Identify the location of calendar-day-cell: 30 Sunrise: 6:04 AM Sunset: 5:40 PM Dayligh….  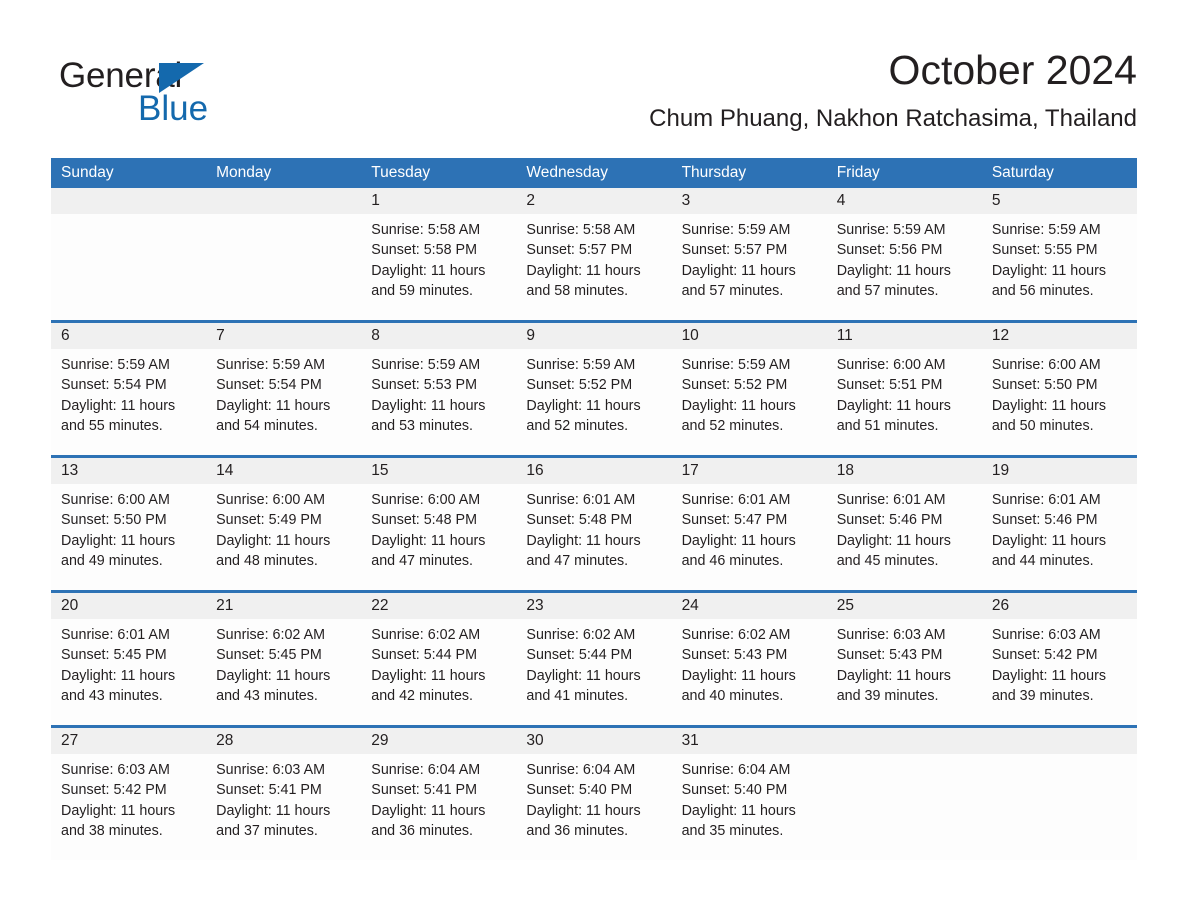
(594, 794).